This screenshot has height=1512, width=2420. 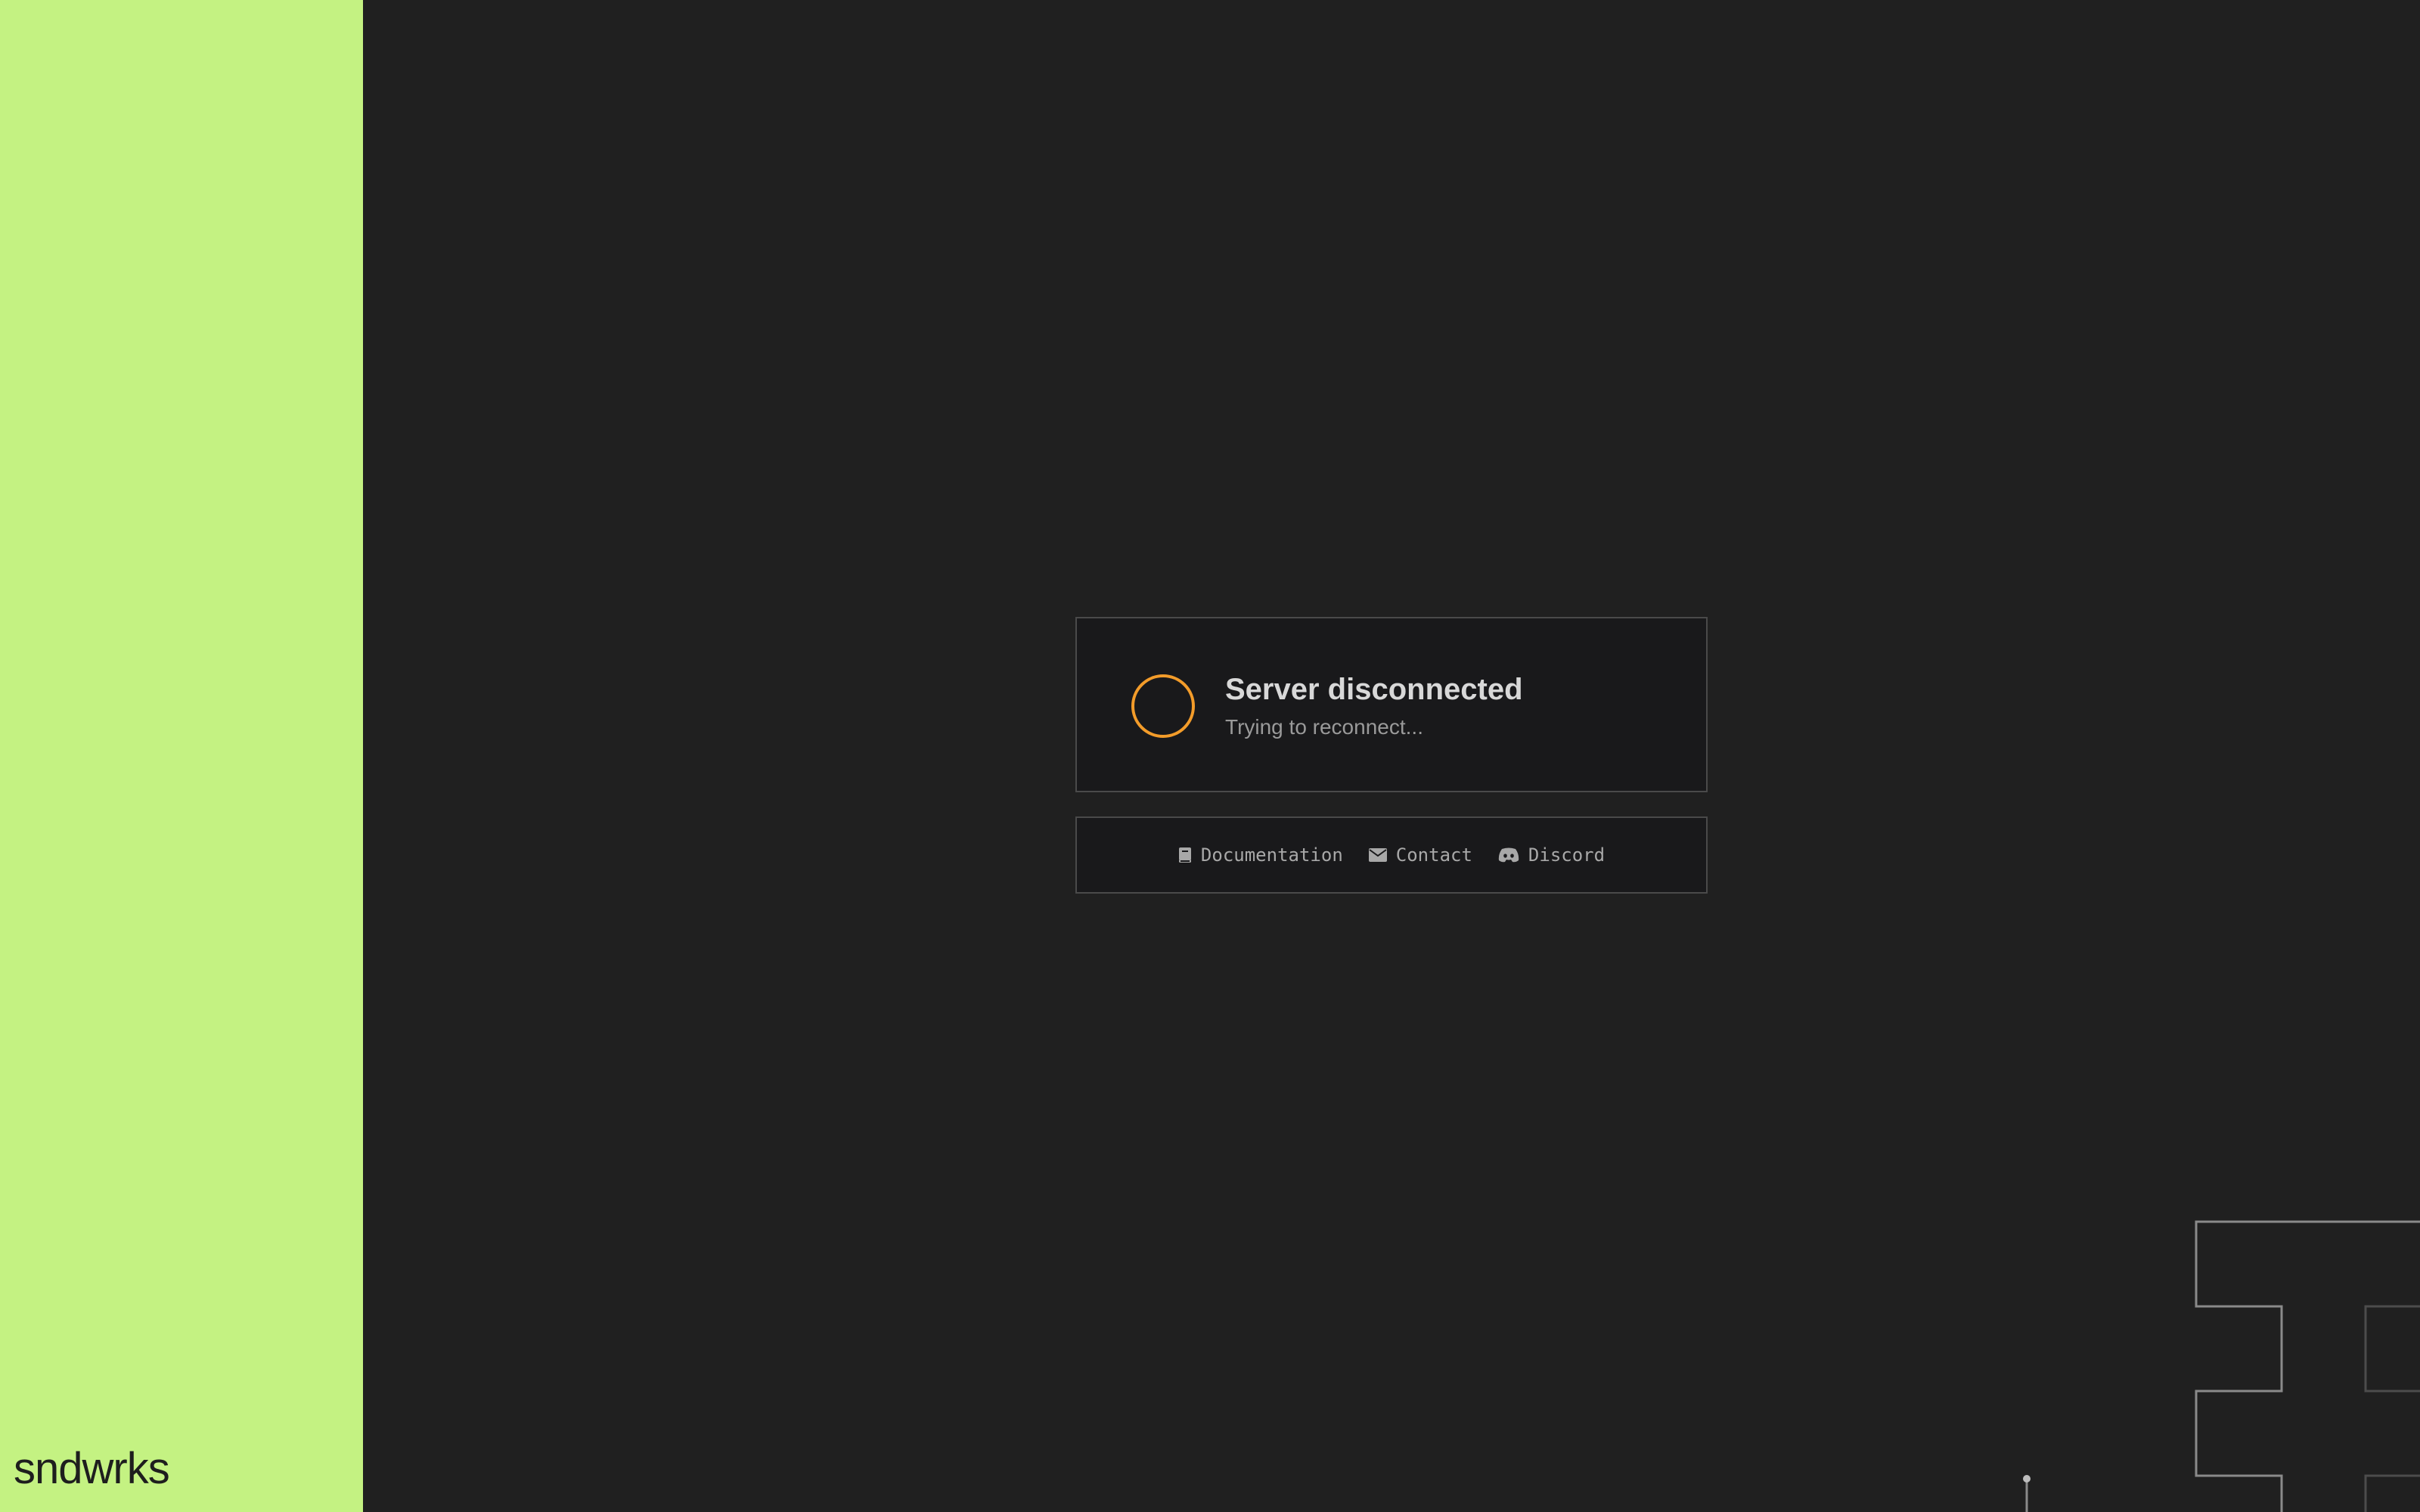 What do you see at coordinates (1271, 855) in the screenshot?
I see `documentation-link-label: Documentation` at bounding box center [1271, 855].